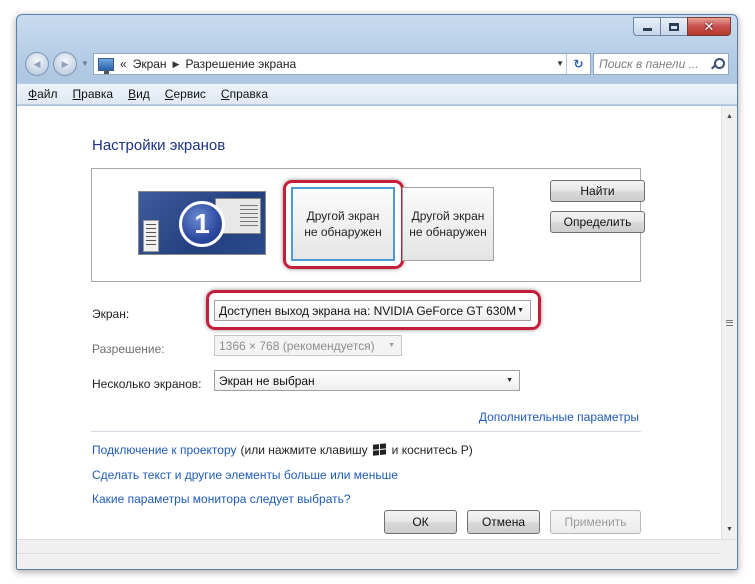  Describe the element at coordinates (420, 522) in the screenshot. I see `ok-button: ОК` at that location.